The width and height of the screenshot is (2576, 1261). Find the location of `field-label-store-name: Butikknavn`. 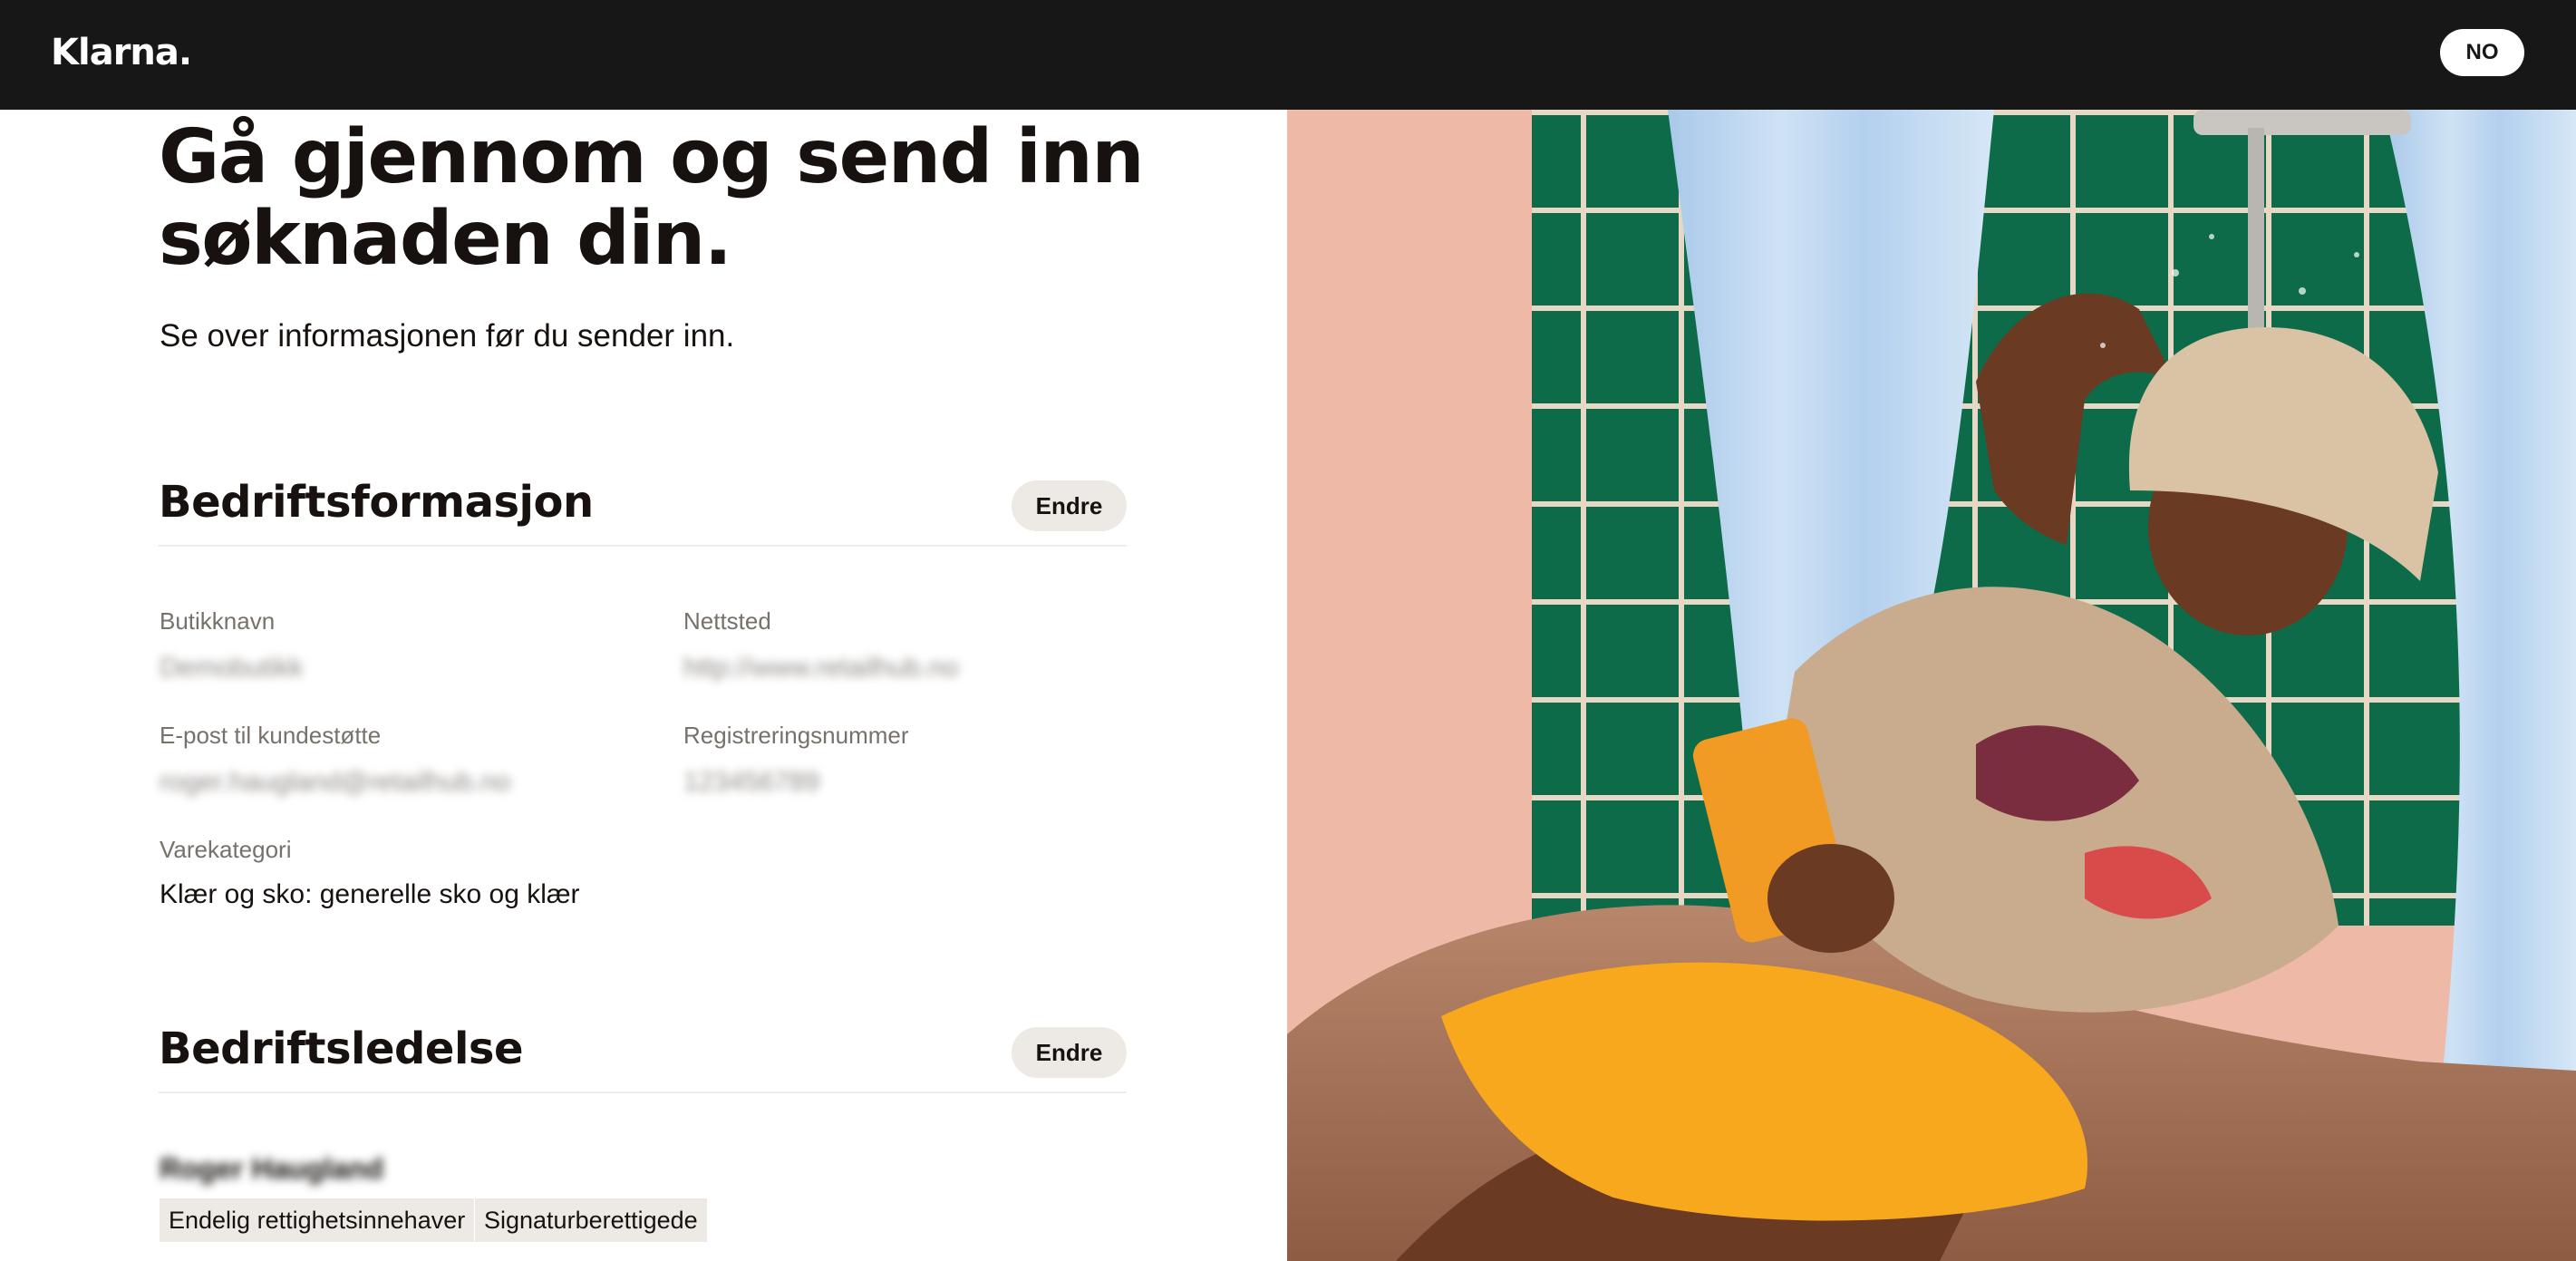

field-label-store-name: Butikknavn is located at coordinates (218, 621).